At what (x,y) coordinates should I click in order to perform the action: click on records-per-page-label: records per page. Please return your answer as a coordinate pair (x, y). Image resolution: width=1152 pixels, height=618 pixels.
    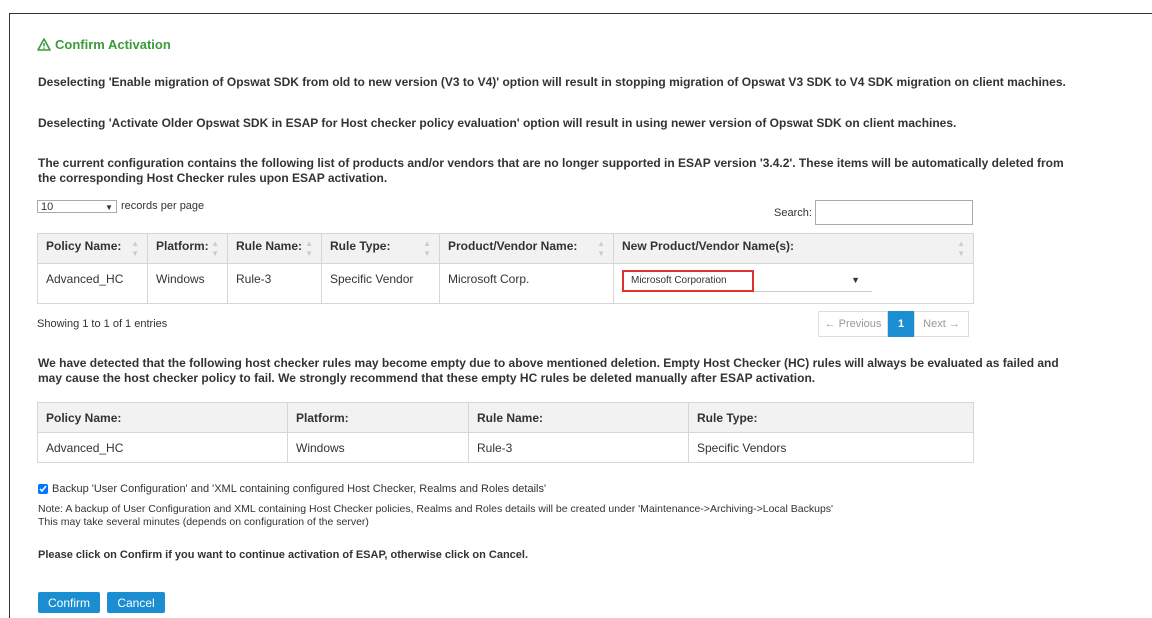
    Looking at the image, I should click on (163, 206).